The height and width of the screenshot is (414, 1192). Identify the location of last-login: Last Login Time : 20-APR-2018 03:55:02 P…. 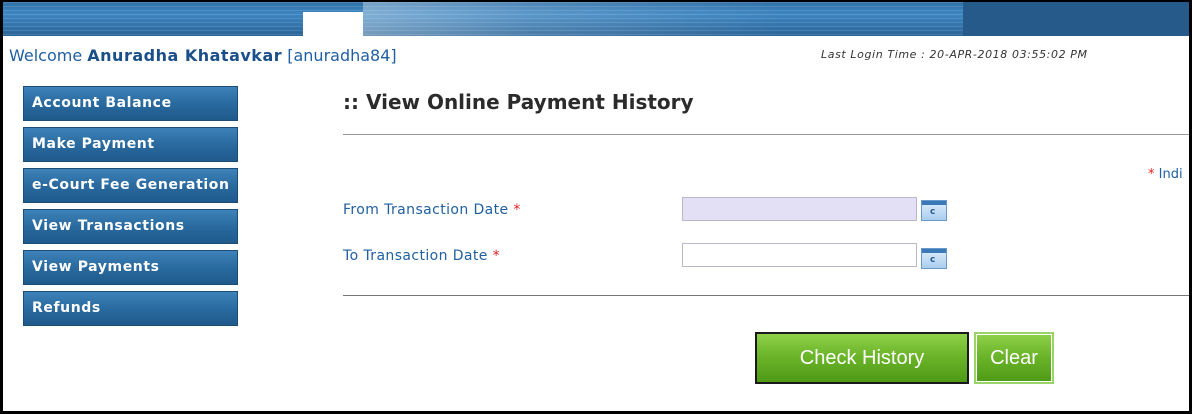
(954, 54).